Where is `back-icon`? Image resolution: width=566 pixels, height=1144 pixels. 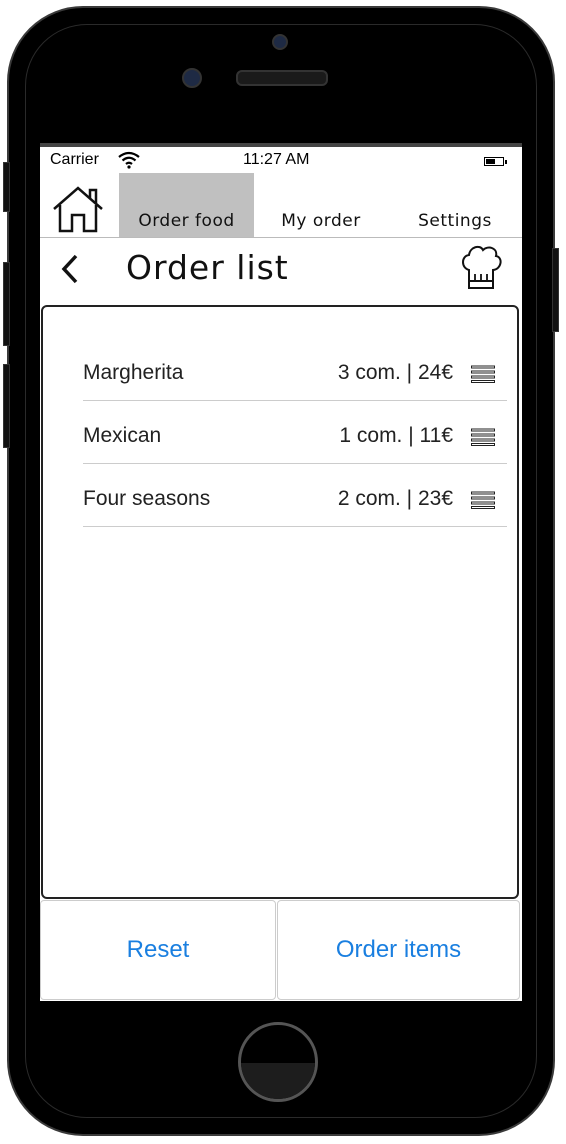
back-icon is located at coordinates (70, 269).